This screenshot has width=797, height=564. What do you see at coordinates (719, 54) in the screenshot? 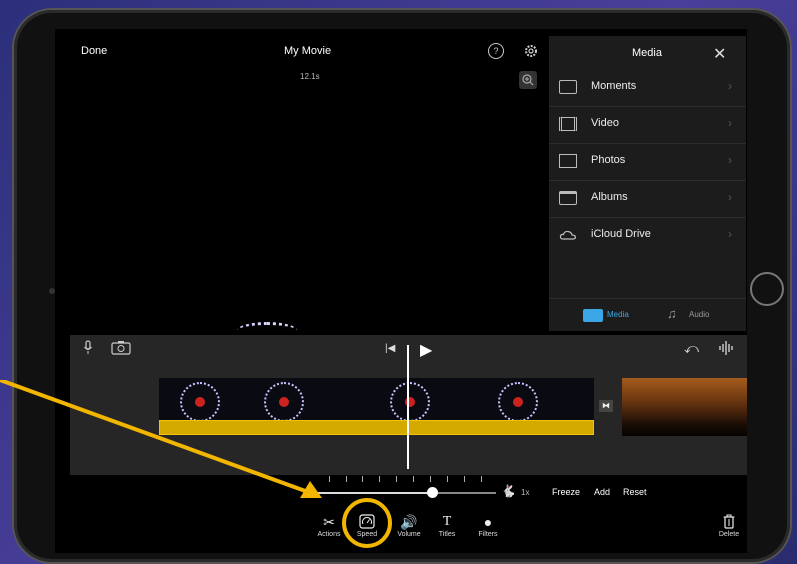
I see `close-icon: ✕` at bounding box center [719, 54].